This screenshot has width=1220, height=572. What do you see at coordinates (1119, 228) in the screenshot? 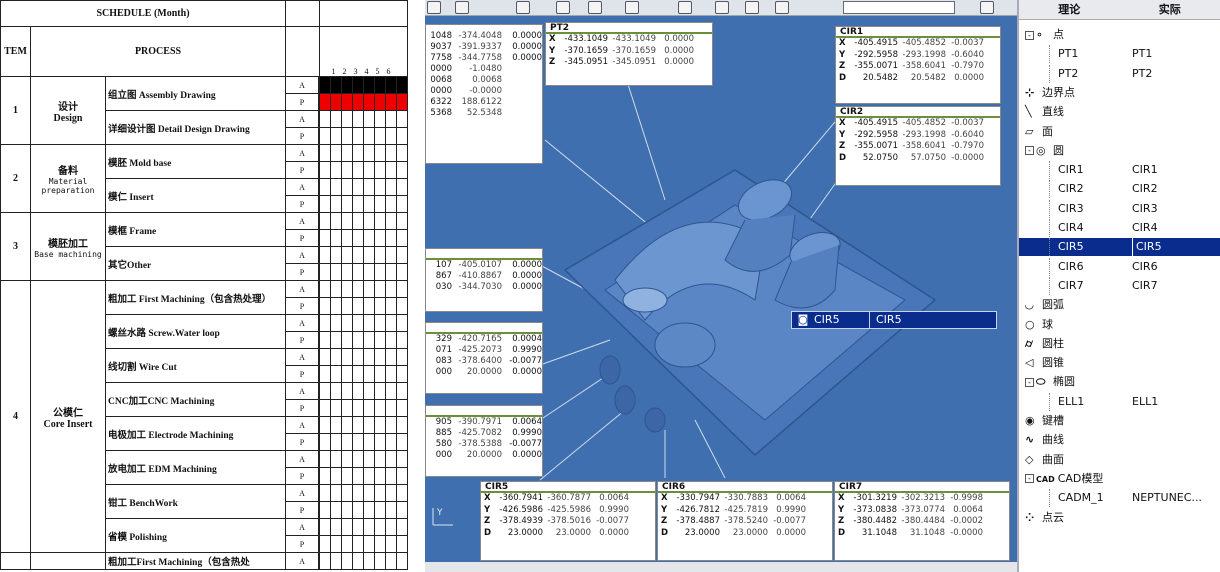
I see `tree-item-cir4: CIR4 CIR4` at bounding box center [1119, 228].